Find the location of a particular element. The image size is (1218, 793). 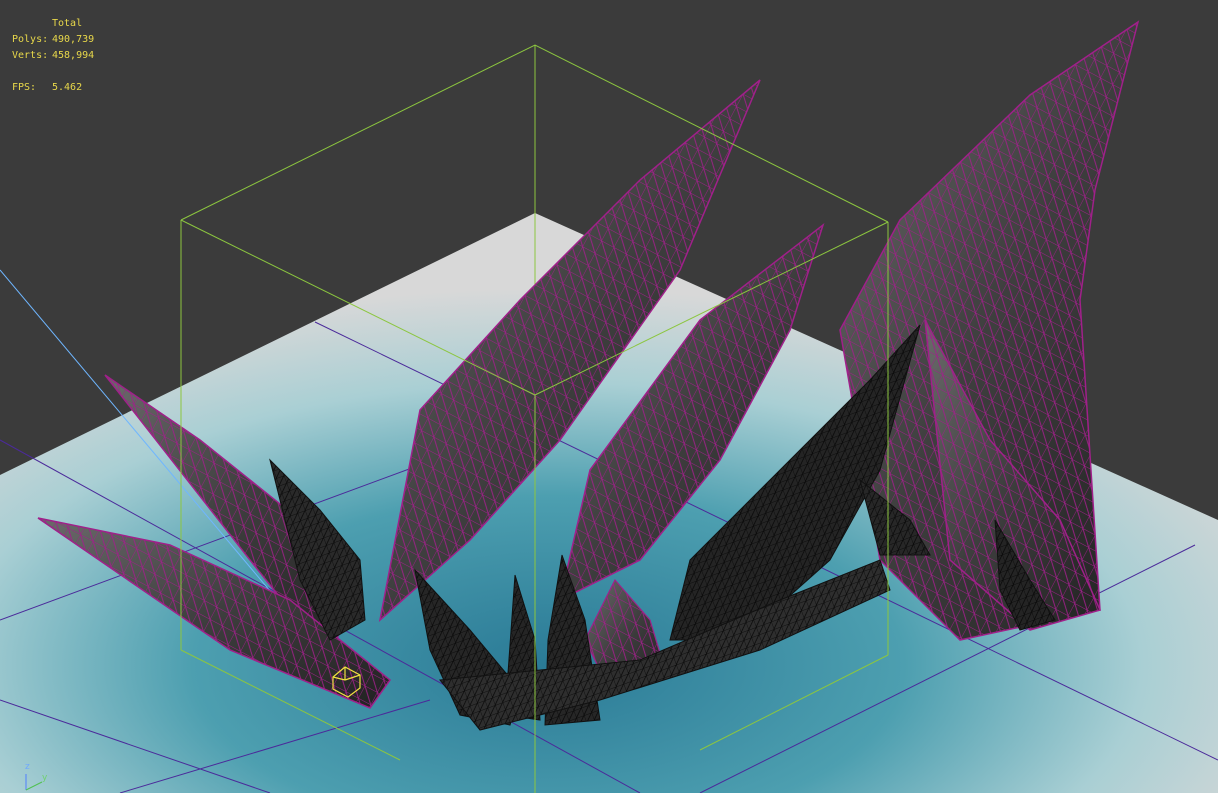

fps-value: 5.462 is located at coordinates (67, 87).